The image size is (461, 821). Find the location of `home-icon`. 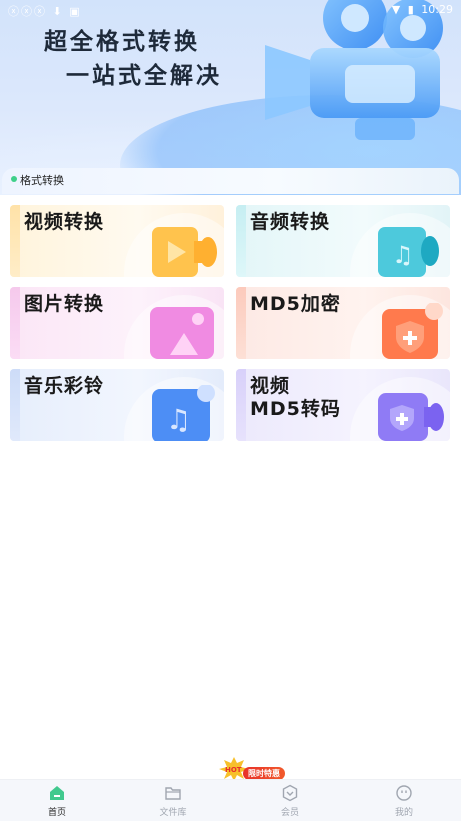

home-icon is located at coordinates (57, 793).